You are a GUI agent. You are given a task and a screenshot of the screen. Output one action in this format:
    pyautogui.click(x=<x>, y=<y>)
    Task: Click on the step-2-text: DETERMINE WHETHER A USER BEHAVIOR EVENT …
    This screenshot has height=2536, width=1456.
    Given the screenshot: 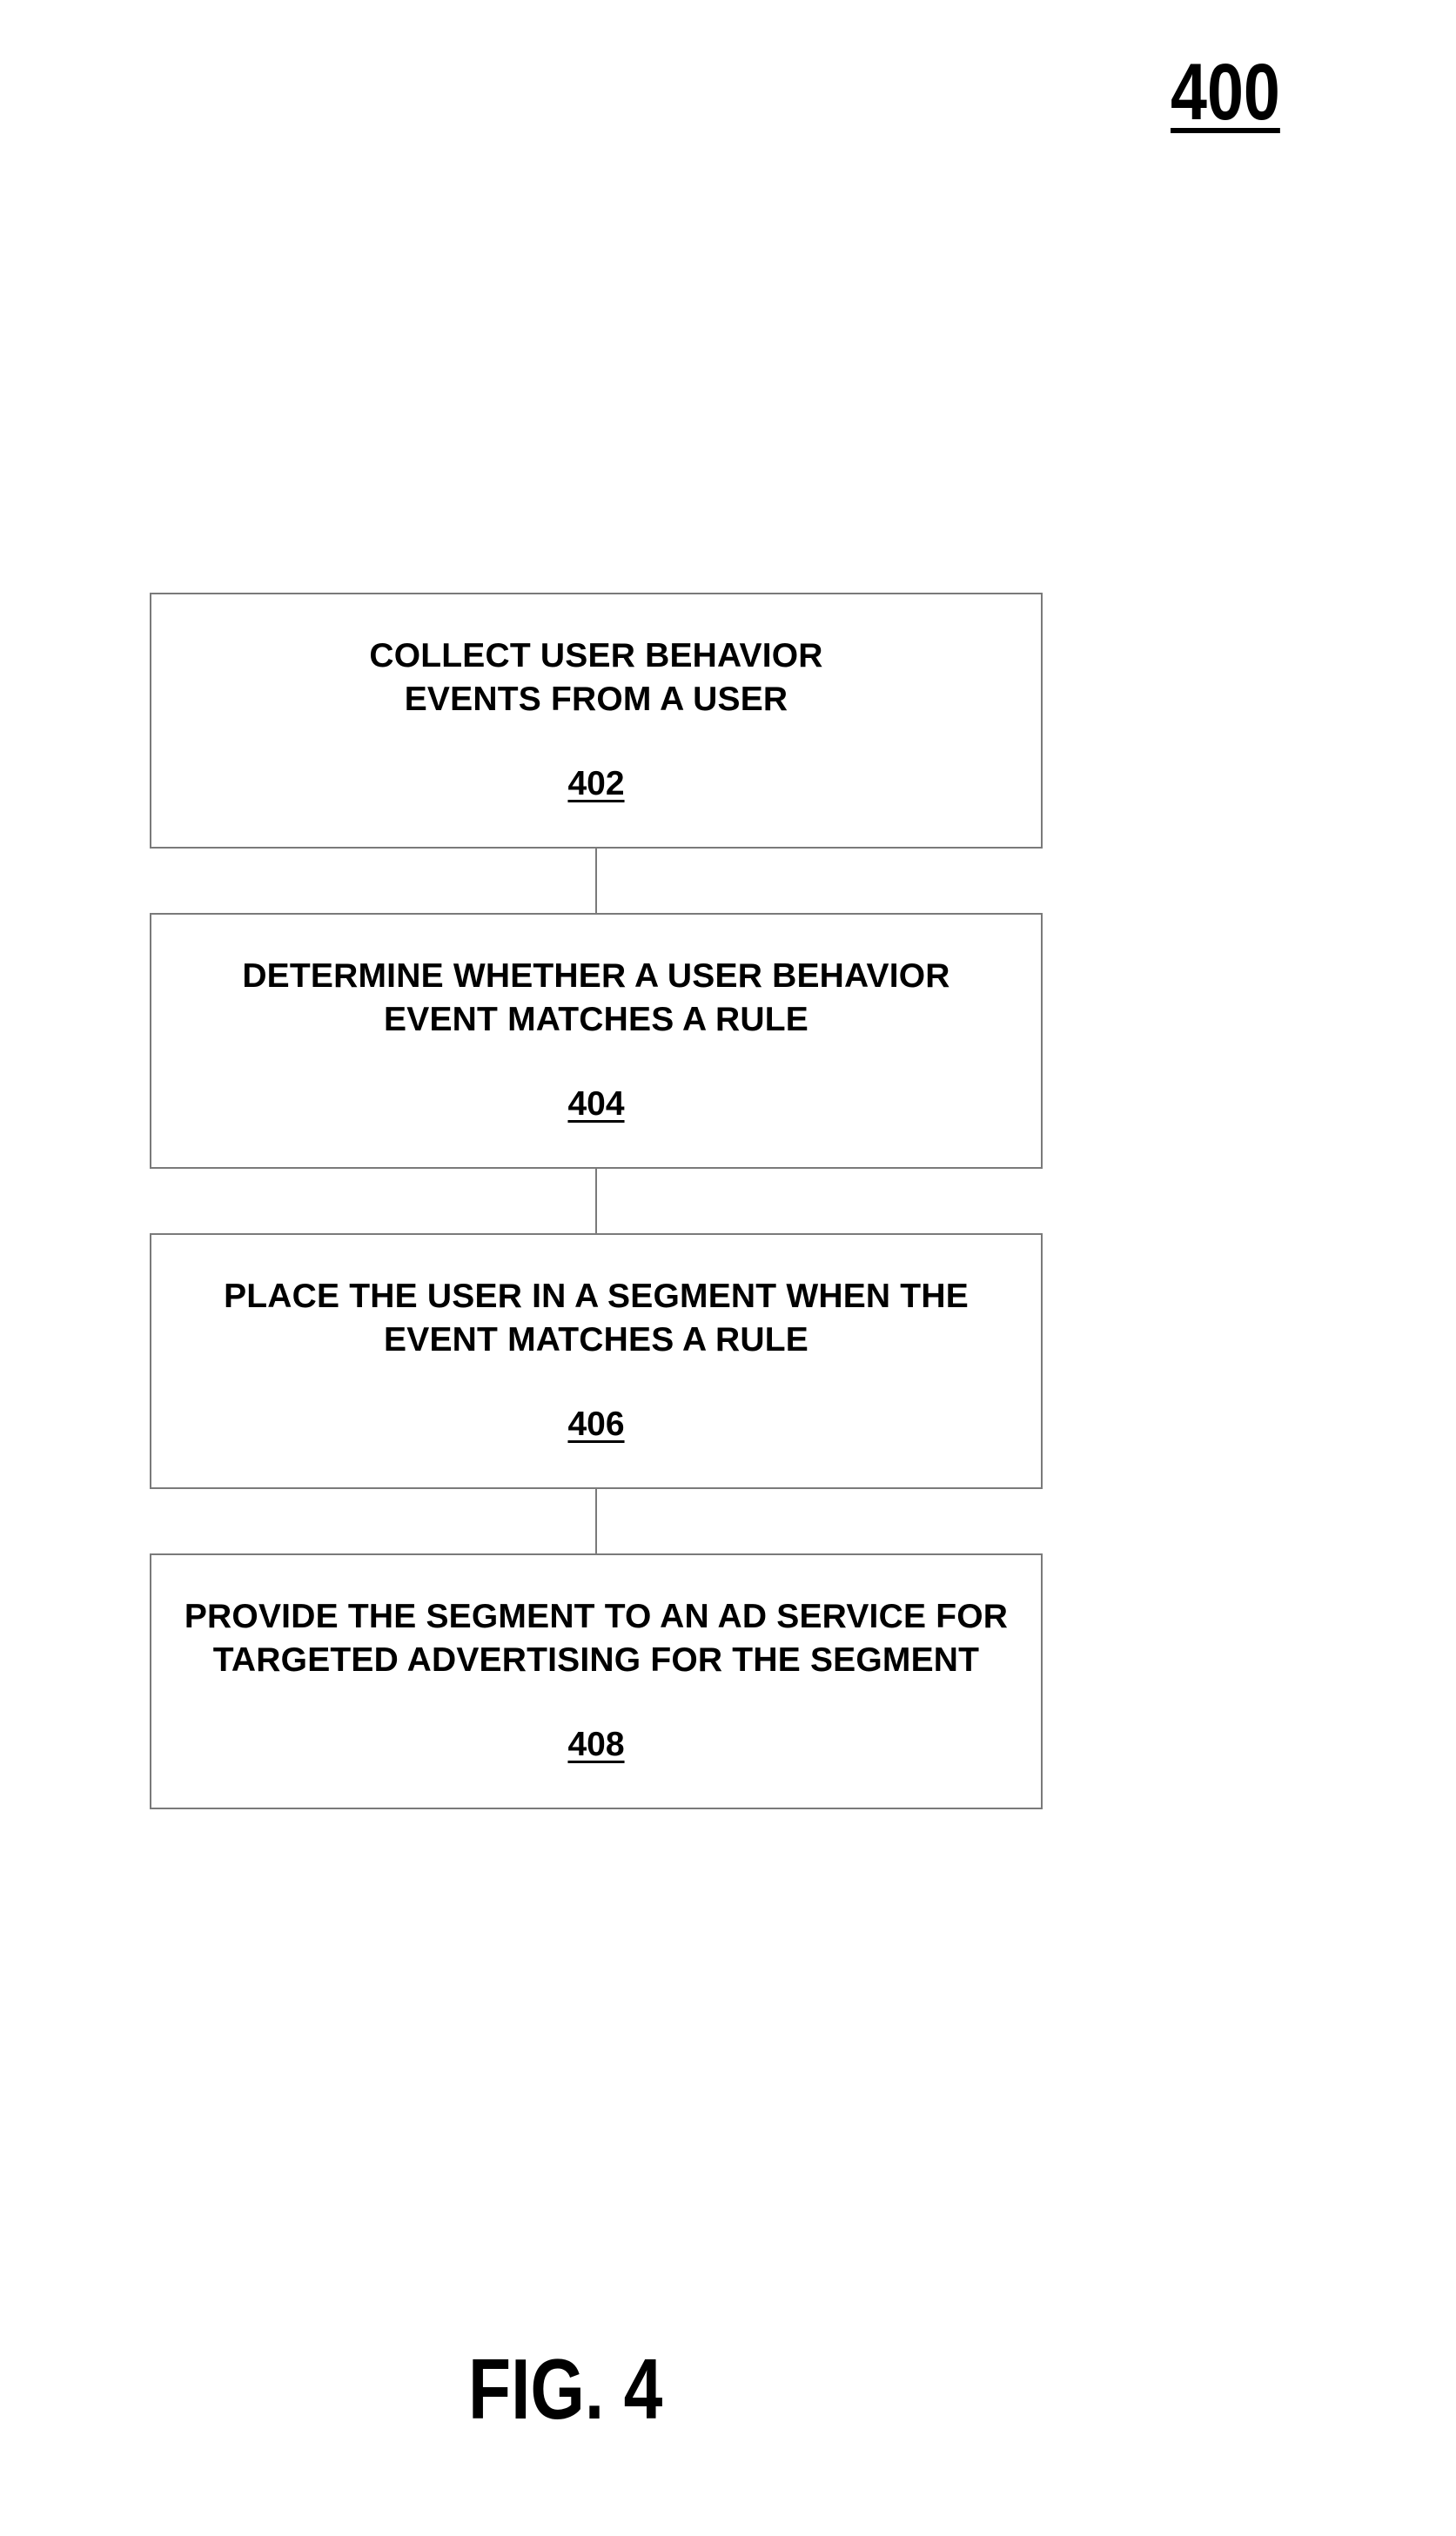 What is the action you would take?
    pyautogui.click(x=596, y=999)
    